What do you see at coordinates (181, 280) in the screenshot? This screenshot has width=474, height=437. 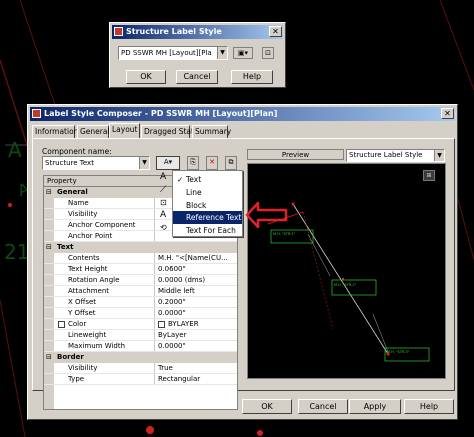 I see `property-value: 0.0000 (dms)` at bounding box center [181, 280].